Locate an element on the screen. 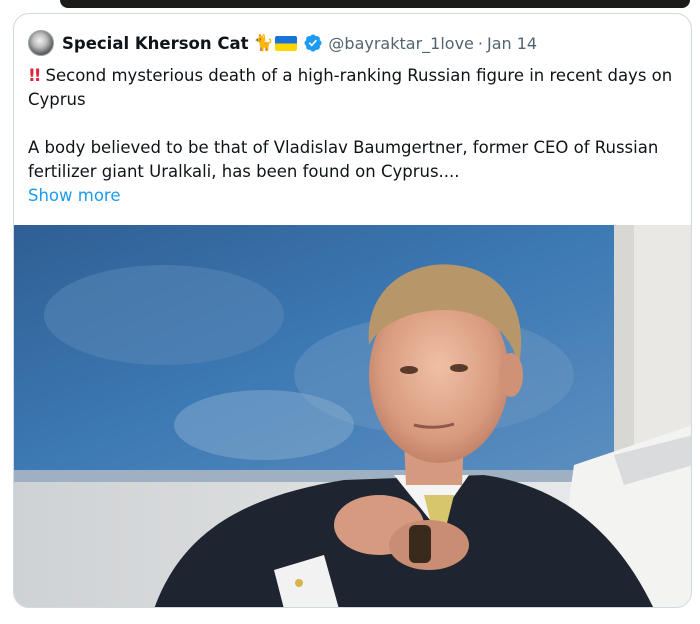 The height and width of the screenshot is (624, 700). double-exclamation-icon: !! is located at coordinates (34, 76).